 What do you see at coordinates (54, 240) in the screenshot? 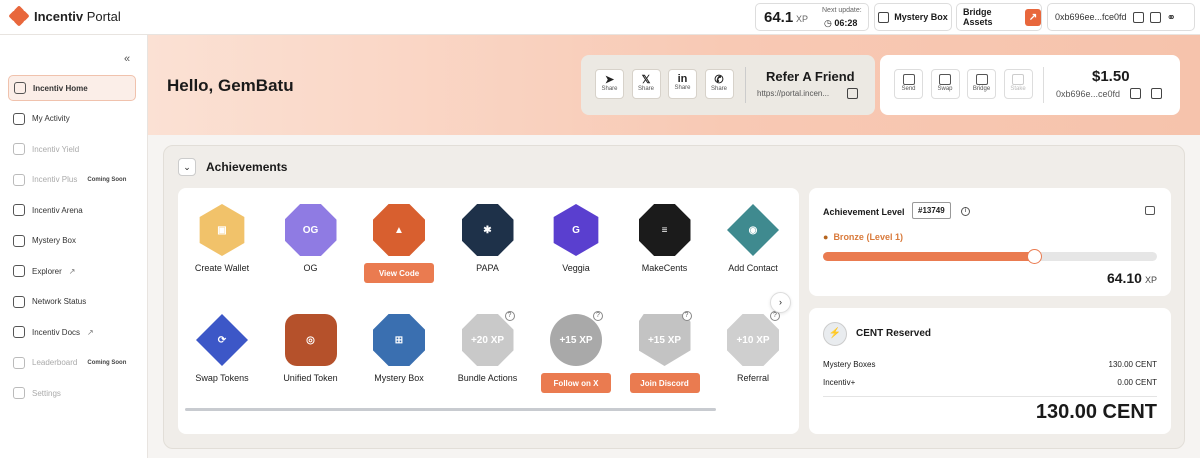
I see `sidebar-item-label: Mystery Box` at bounding box center [54, 240].